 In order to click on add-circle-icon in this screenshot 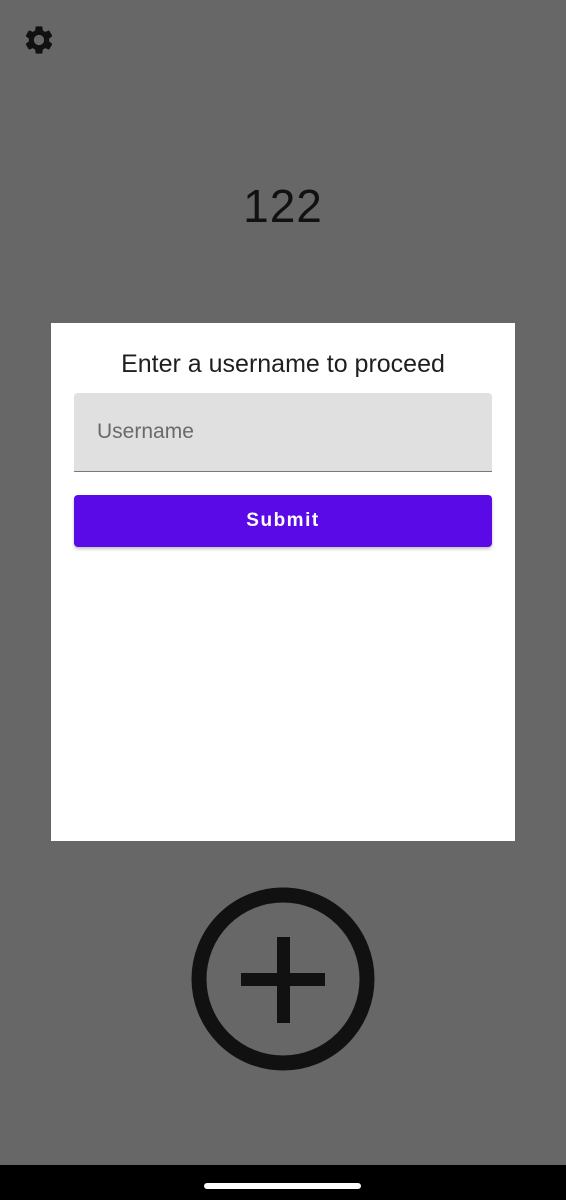, I will do `click(283, 979)`.